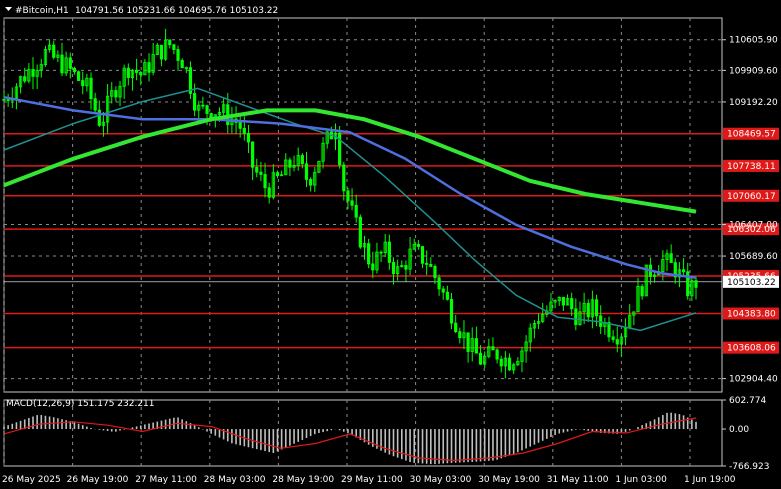 The height and width of the screenshot is (489, 781). Describe the element at coordinates (753, 257) in the screenshot. I see `y-tick-label: 105689.60` at that location.